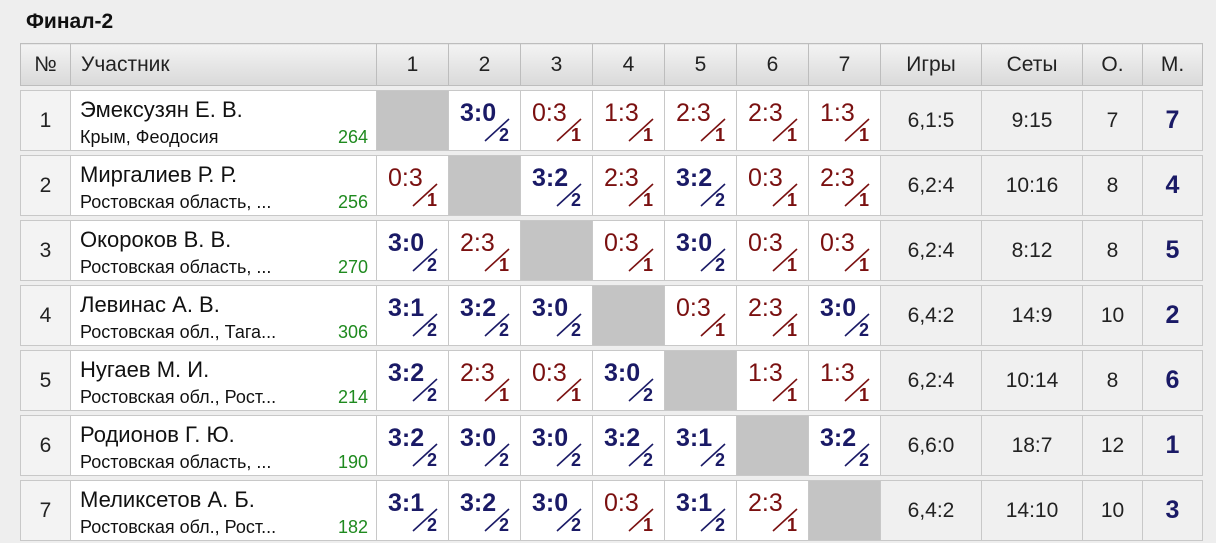  Describe the element at coordinates (45, 510) in the screenshot. I see `row-number: 7` at that location.